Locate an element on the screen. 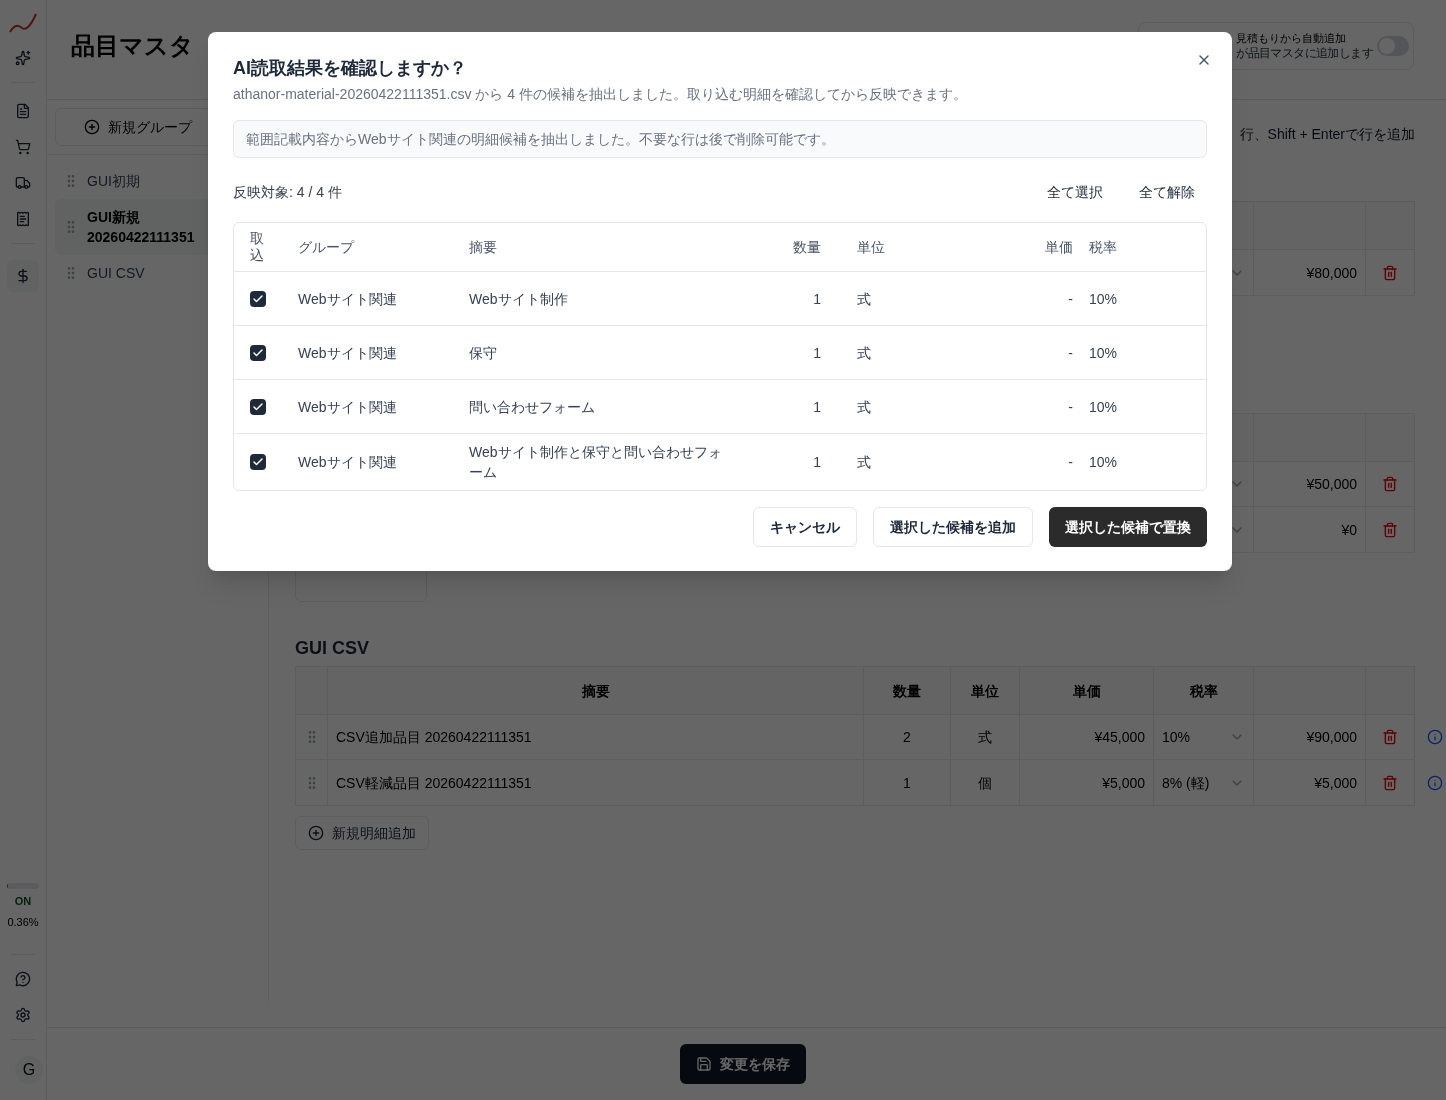 This screenshot has height=1100, width=1446. table-cell-text: Webサイト制作と保守と問い合わせフォーム is located at coordinates (596, 462).